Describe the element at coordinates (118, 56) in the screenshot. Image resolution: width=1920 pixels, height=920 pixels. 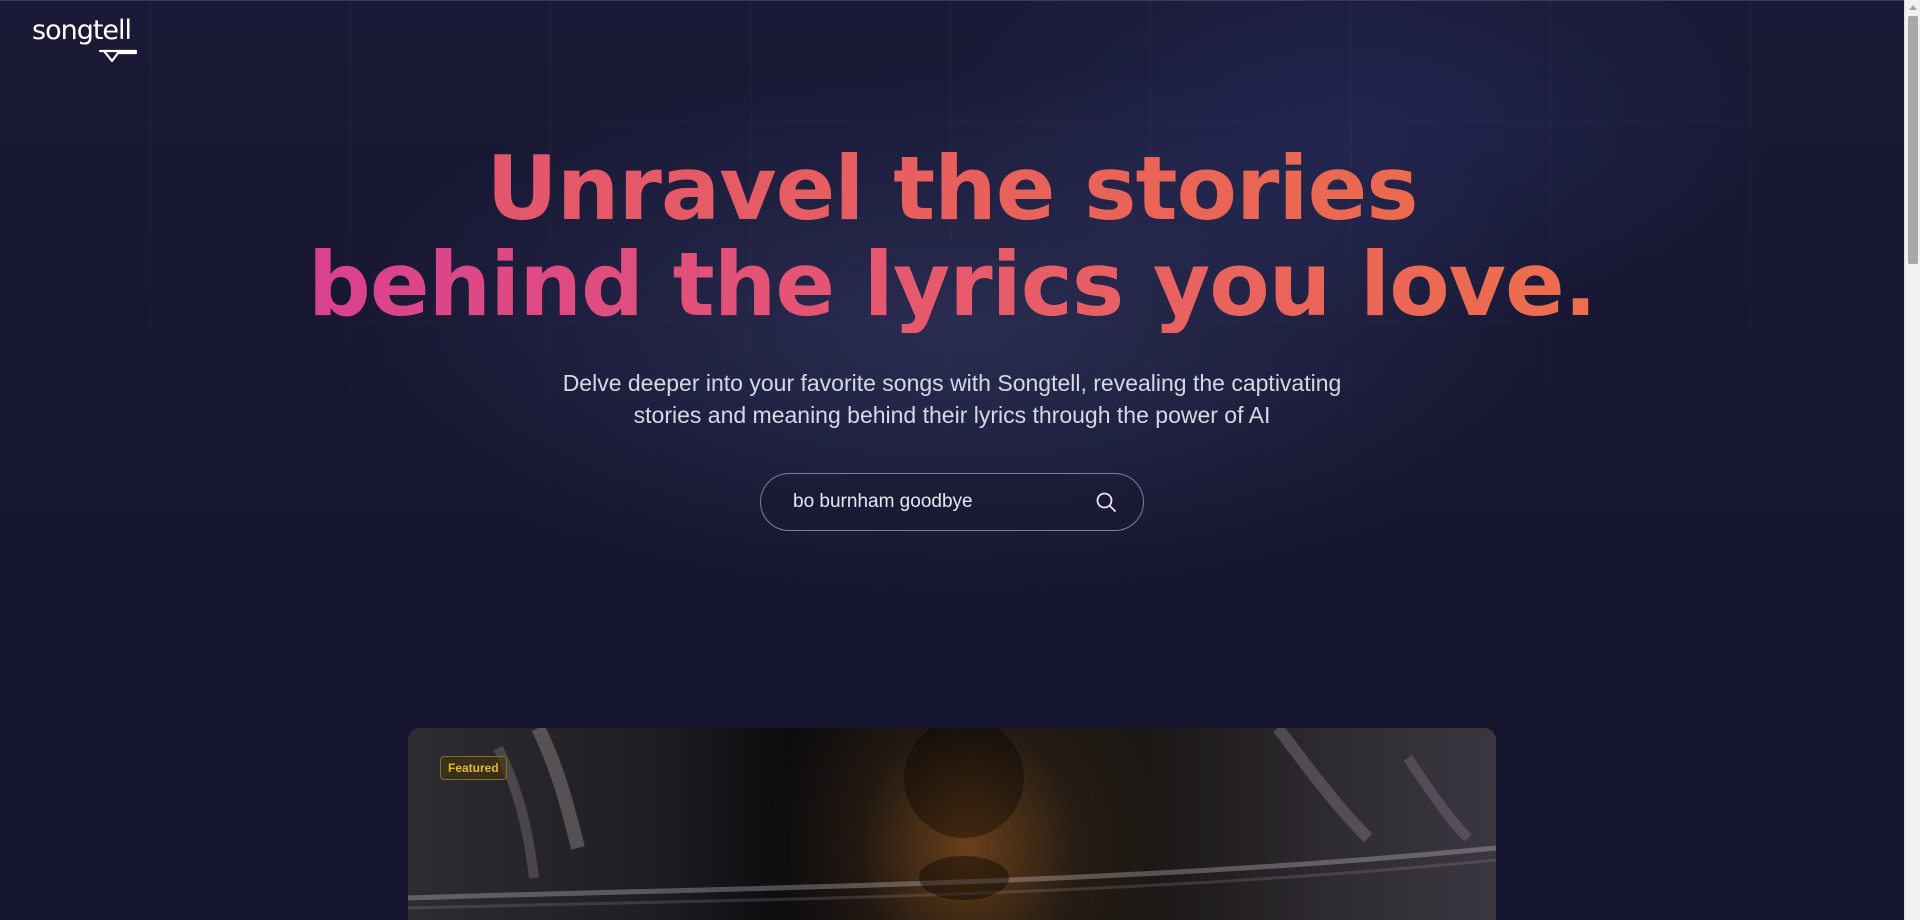
I see `speech-bubble-icon` at that location.